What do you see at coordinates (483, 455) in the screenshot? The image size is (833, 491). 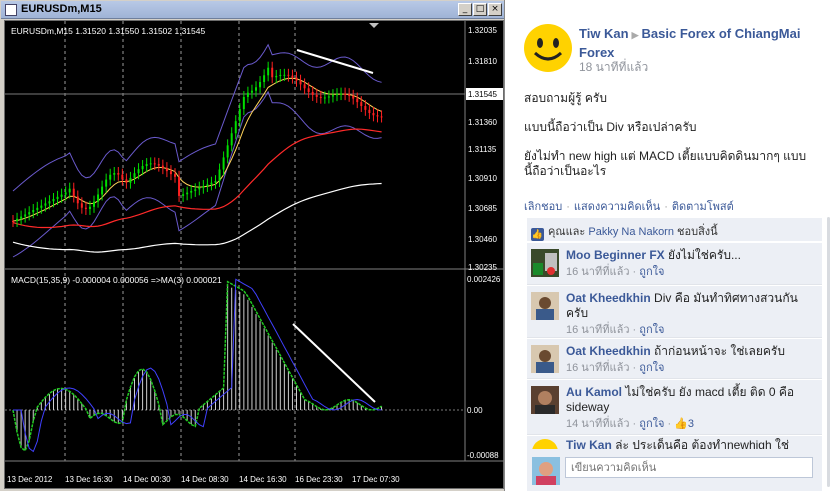 I see `macd-tick-label: -0.00088` at bounding box center [483, 455].